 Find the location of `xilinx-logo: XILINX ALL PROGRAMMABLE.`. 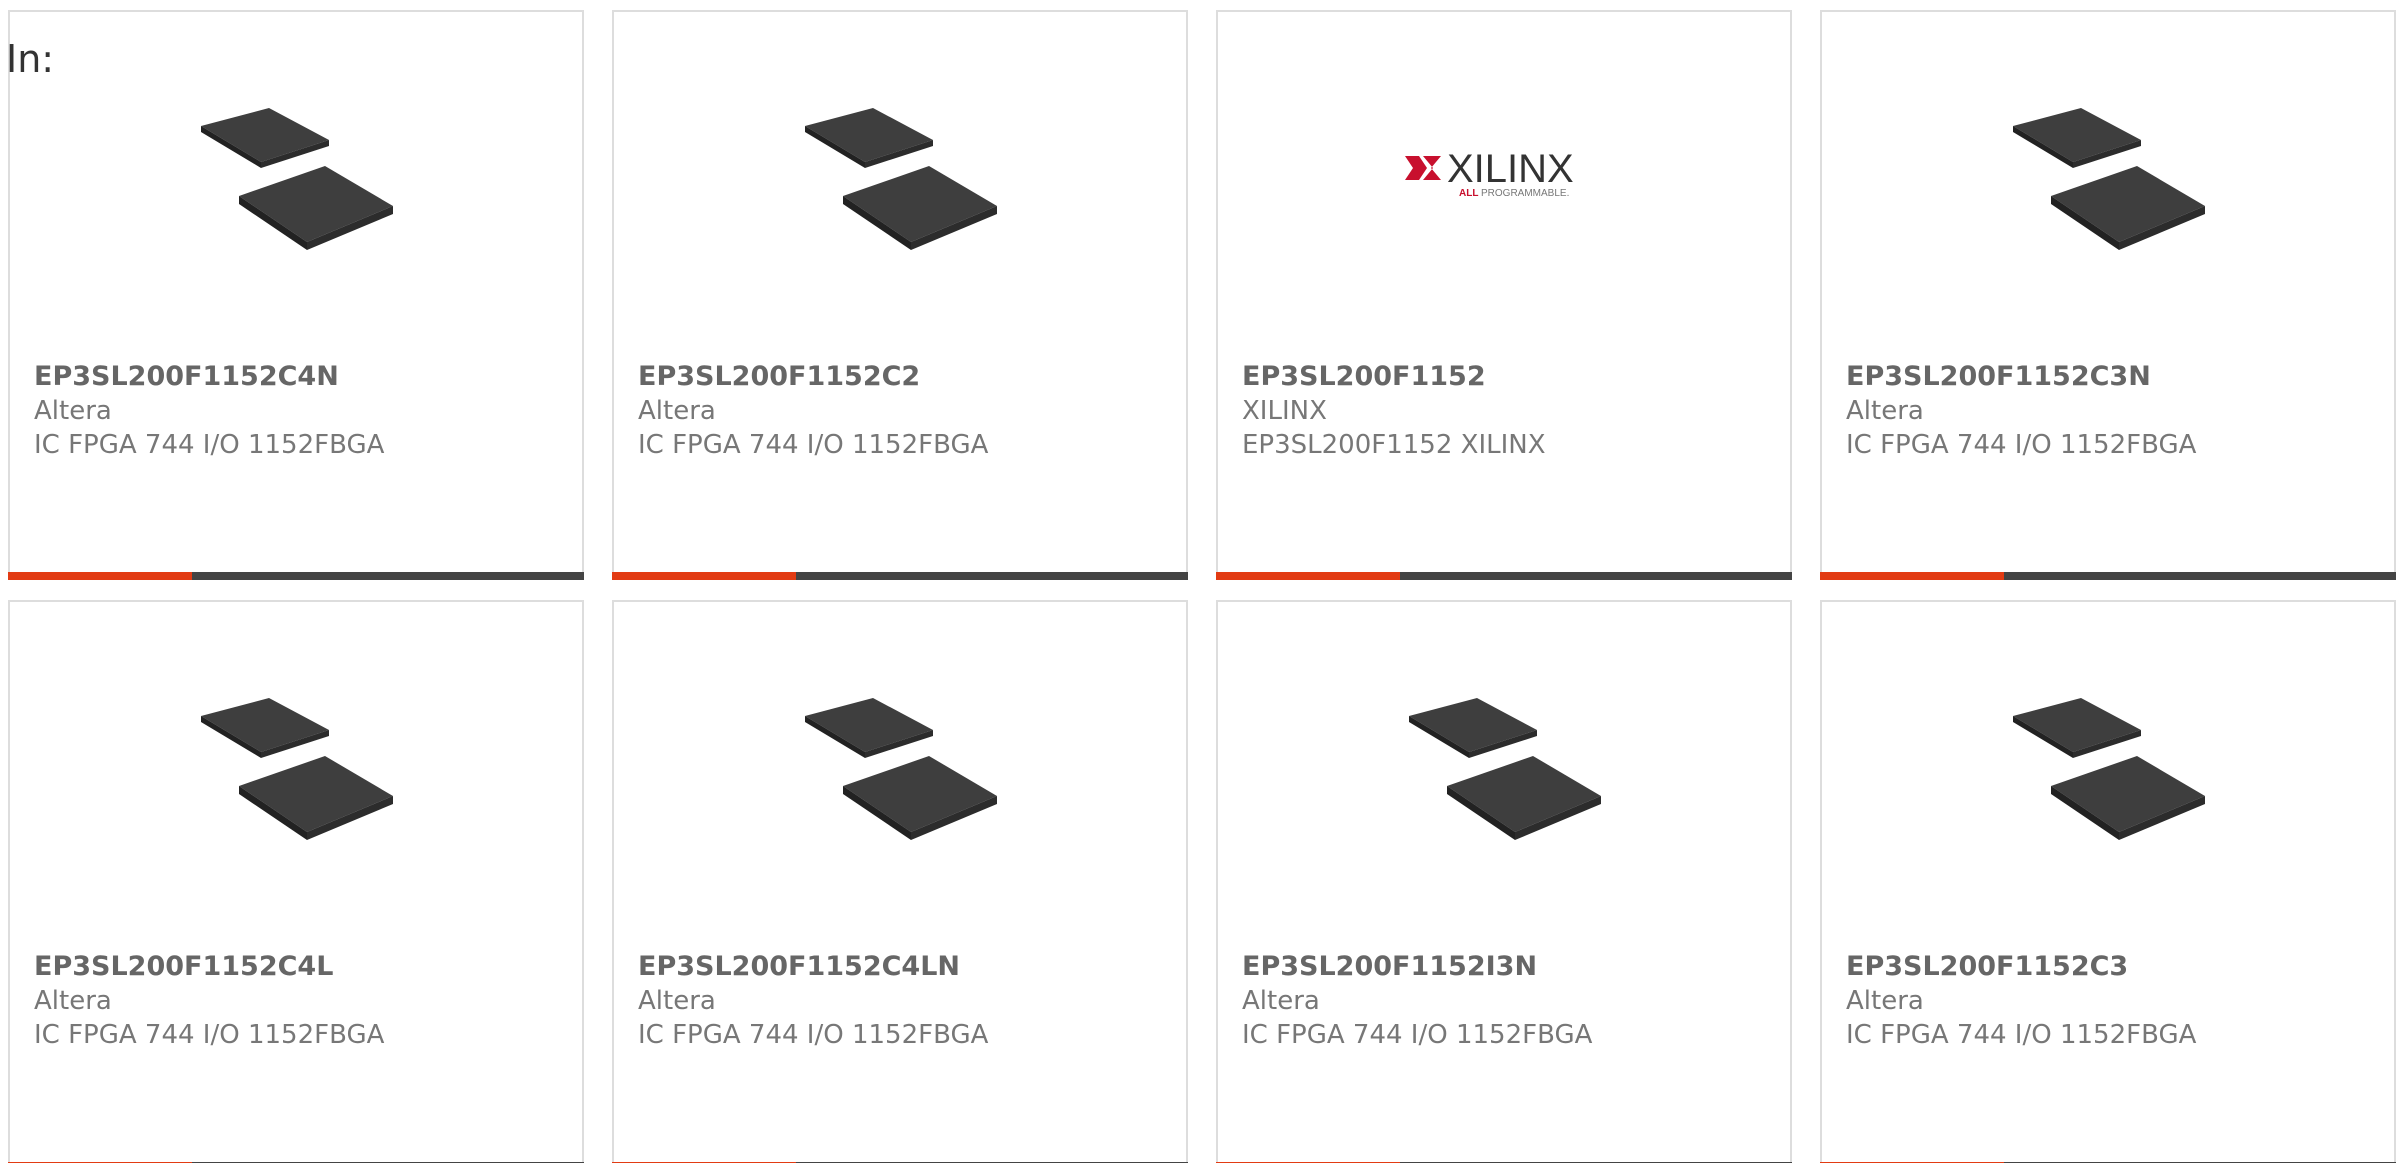

xilinx-logo: XILINX ALL PROGRAMMABLE. is located at coordinates (1506, 185).